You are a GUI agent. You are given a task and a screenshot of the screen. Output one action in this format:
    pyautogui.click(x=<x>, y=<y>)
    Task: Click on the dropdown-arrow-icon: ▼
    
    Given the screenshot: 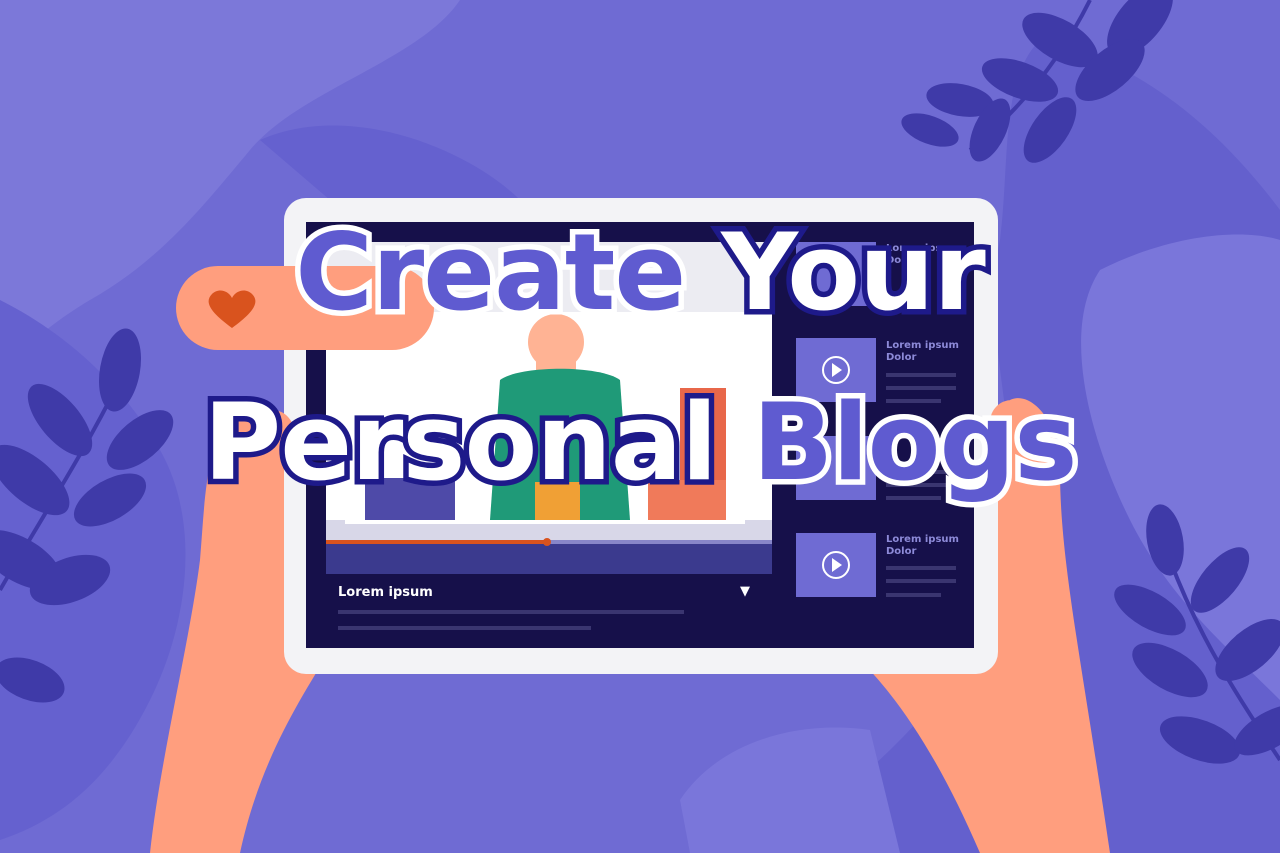 What is the action you would take?
    pyautogui.click(x=745, y=591)
    